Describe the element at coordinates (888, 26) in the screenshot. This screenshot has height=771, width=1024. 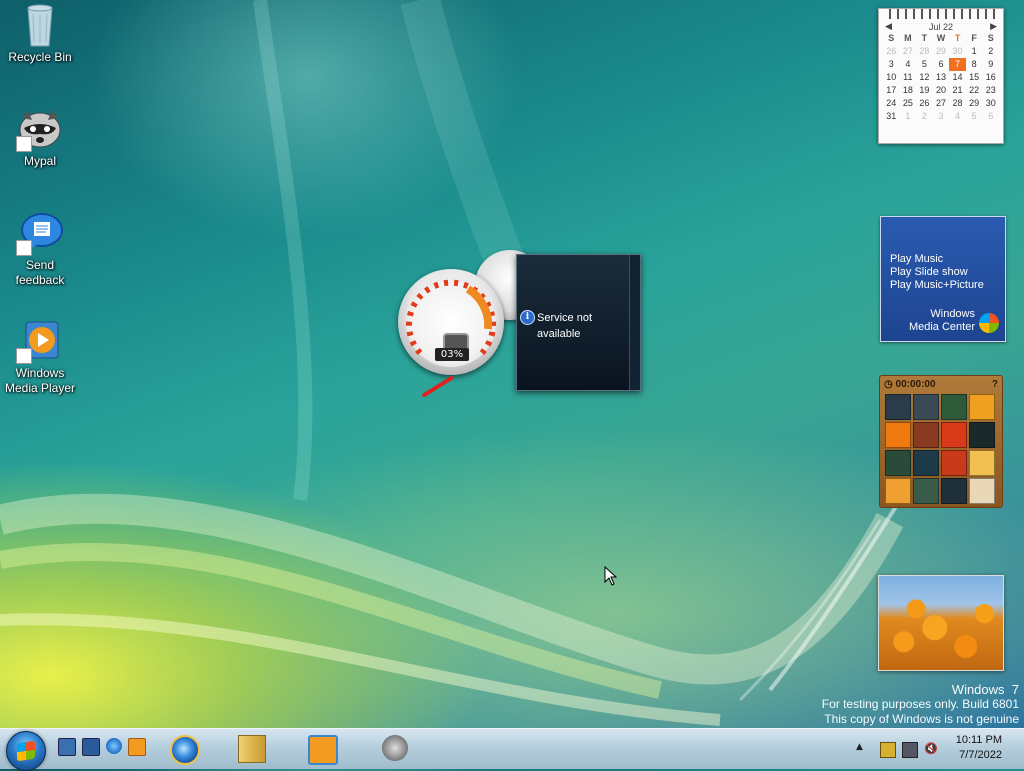
I see `prev-month-icon: ◀` at that location.